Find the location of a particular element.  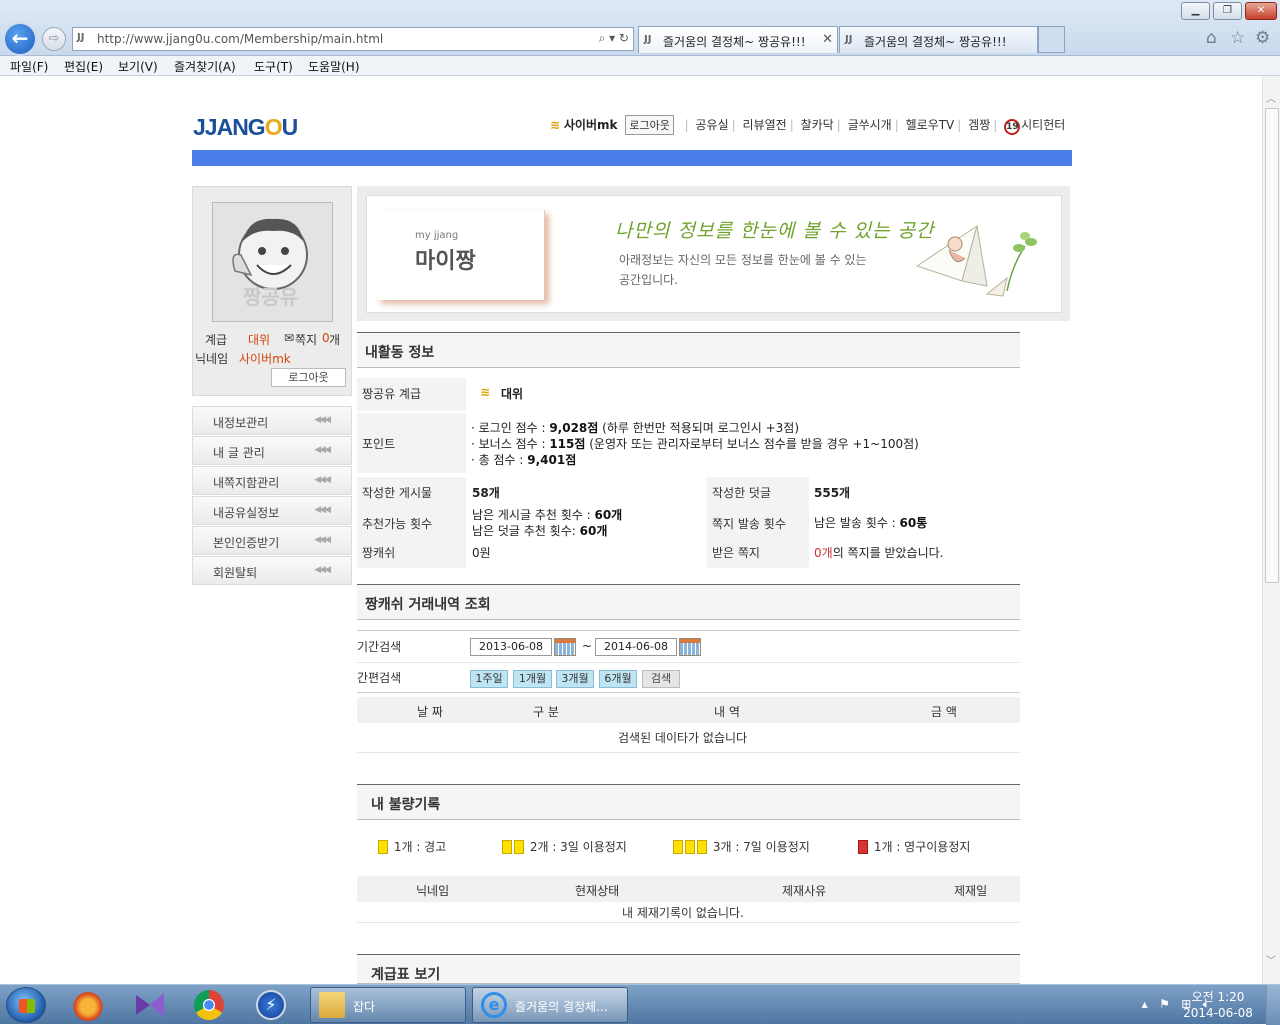

nickname-value: 사이버mk is located at coordinates (265, 359).